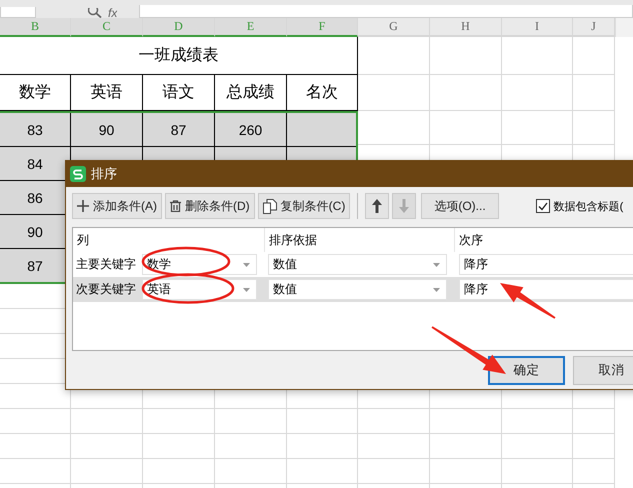  What do you see at coordinates (35, 93) in the screenshot?
I see `header-cell: 数学` at bounding box center [35, 93].